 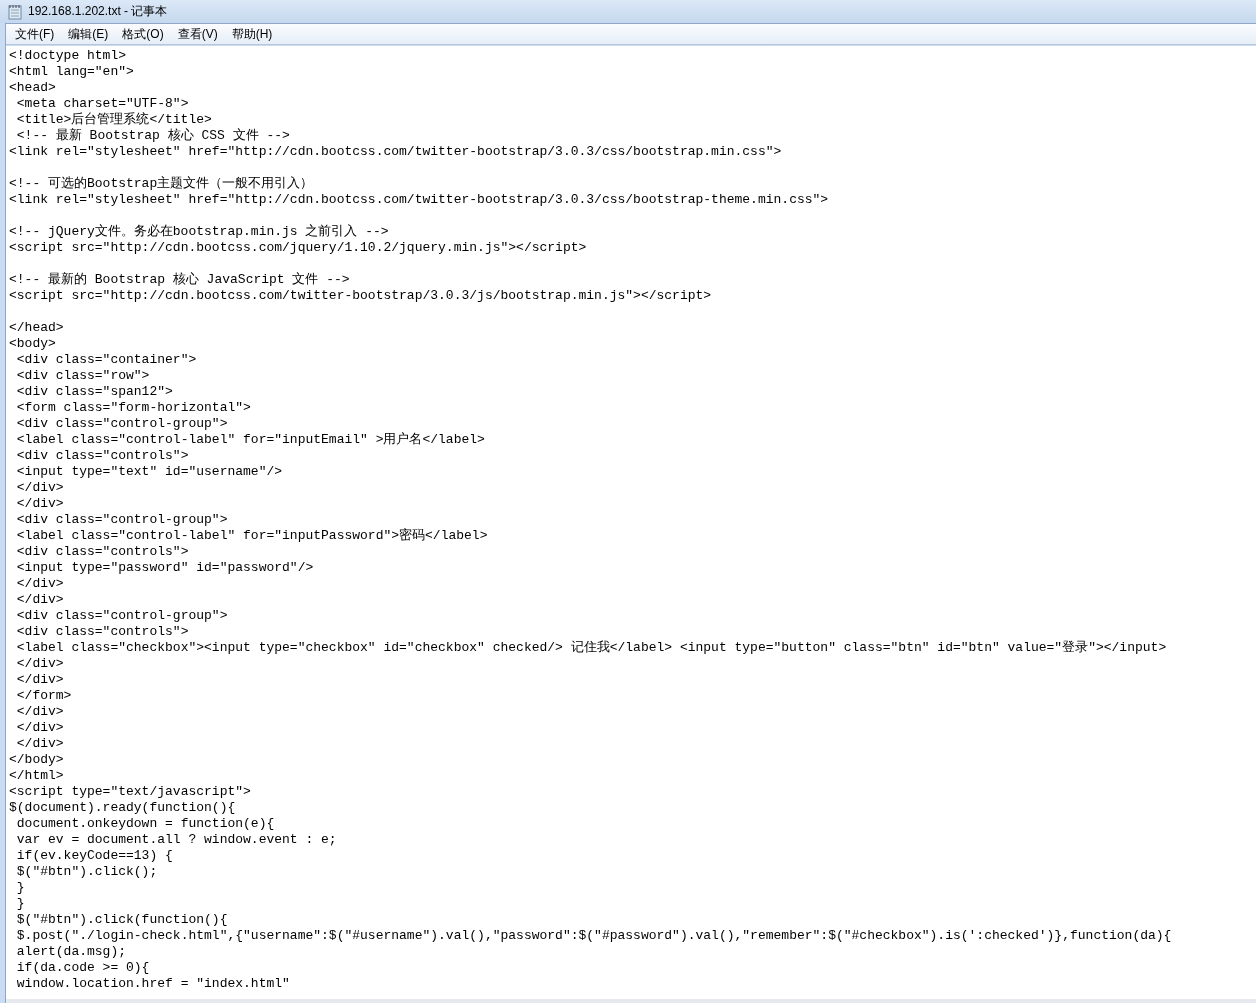 I want to click on menu-item: 编辑(E), so click(x=88, y=34).